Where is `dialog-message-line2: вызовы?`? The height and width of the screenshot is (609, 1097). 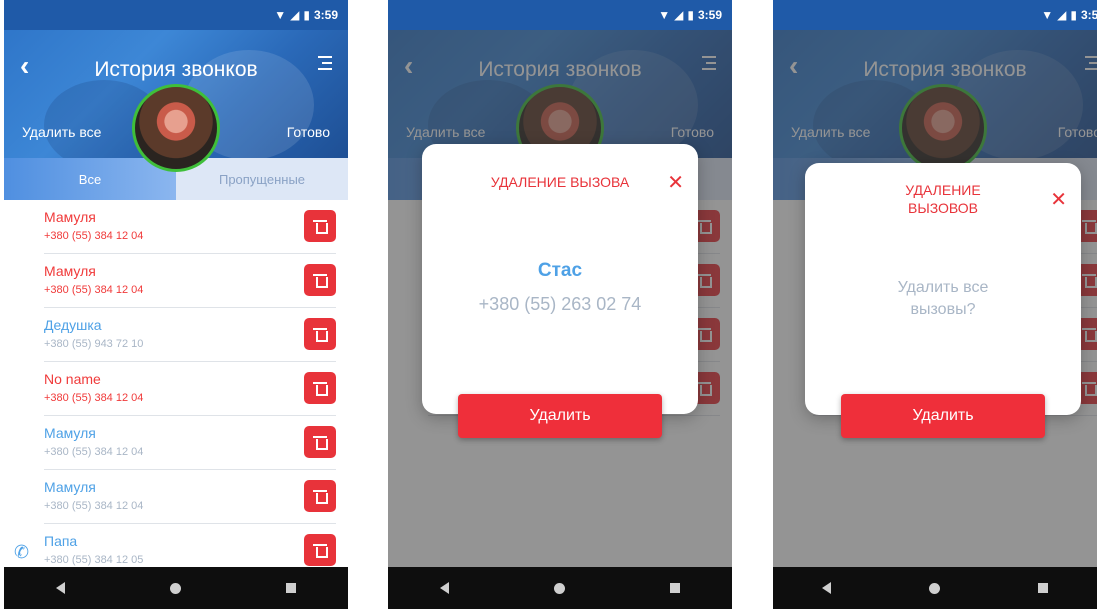
dialog-message-line2: вызовы? is located at coordinates (943, 309).